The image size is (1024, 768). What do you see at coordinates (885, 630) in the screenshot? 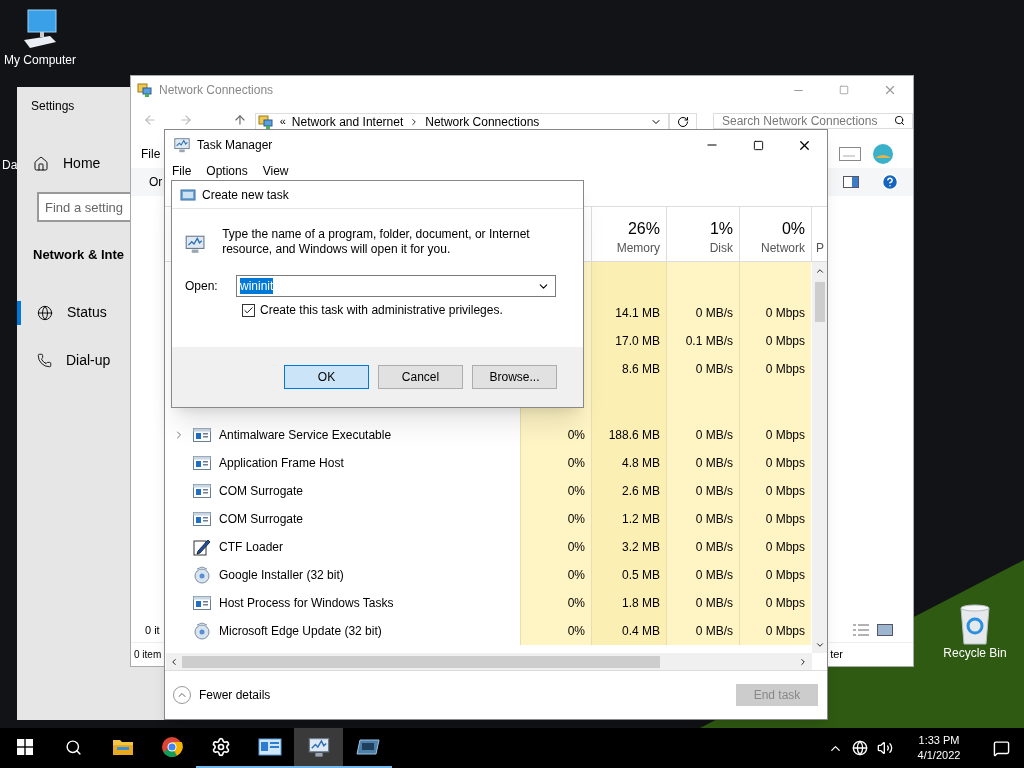
I see `tiles-view-icon` at bounding box center [885, 630].